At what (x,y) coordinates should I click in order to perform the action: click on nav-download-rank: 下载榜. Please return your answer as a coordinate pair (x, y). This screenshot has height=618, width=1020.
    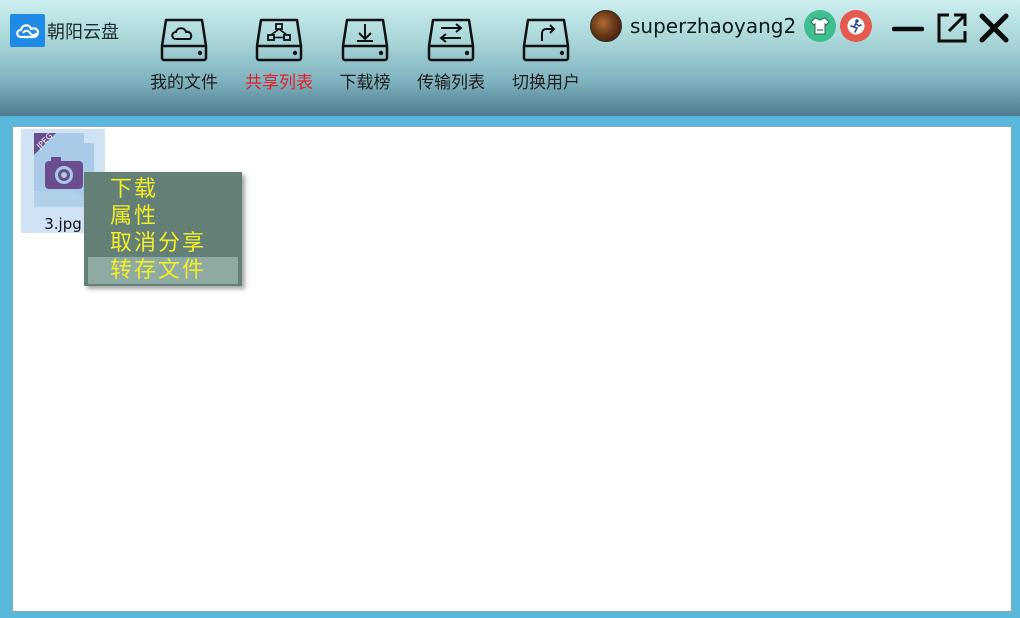
    Looking at the image, I should click on (365, 53).